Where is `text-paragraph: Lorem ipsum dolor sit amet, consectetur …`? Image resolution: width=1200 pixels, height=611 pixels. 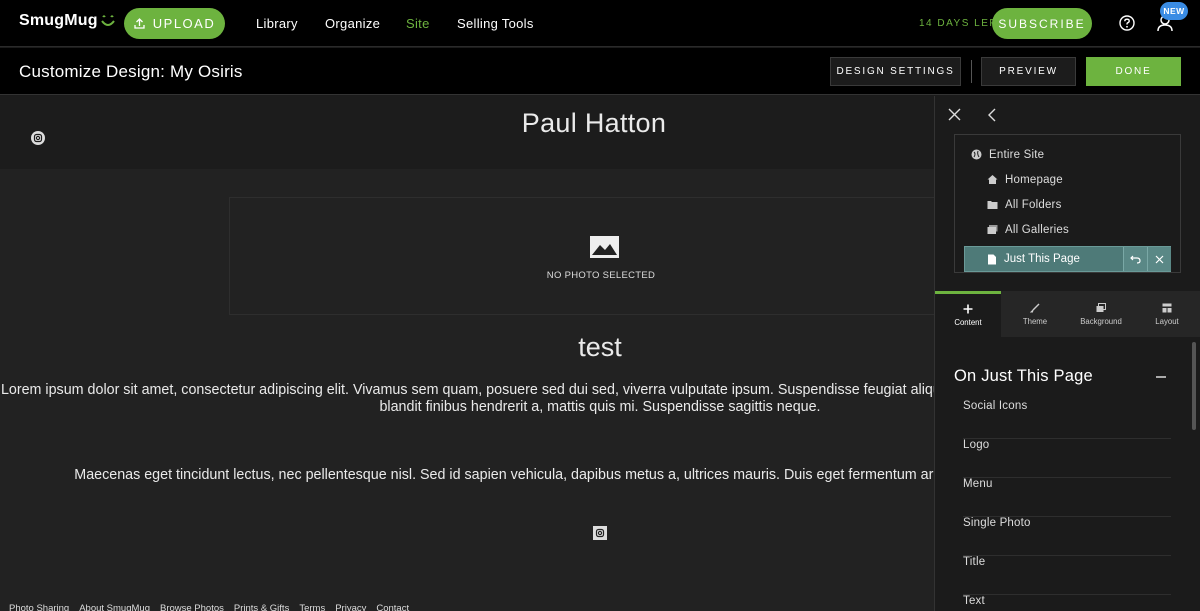
text-paragraph: Lorem ipsum dolor sit amet, consectetur … is located at coordinates (467, 399).